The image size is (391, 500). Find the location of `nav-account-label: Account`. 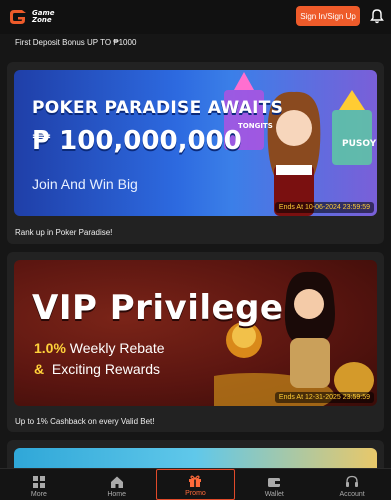

nav-account-label: Account is located at coordinates (352, 494).